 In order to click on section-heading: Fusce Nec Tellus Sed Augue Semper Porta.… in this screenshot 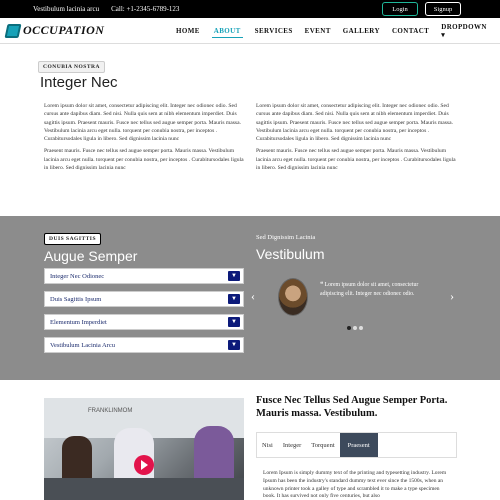, I will do `click(352, 407)`.